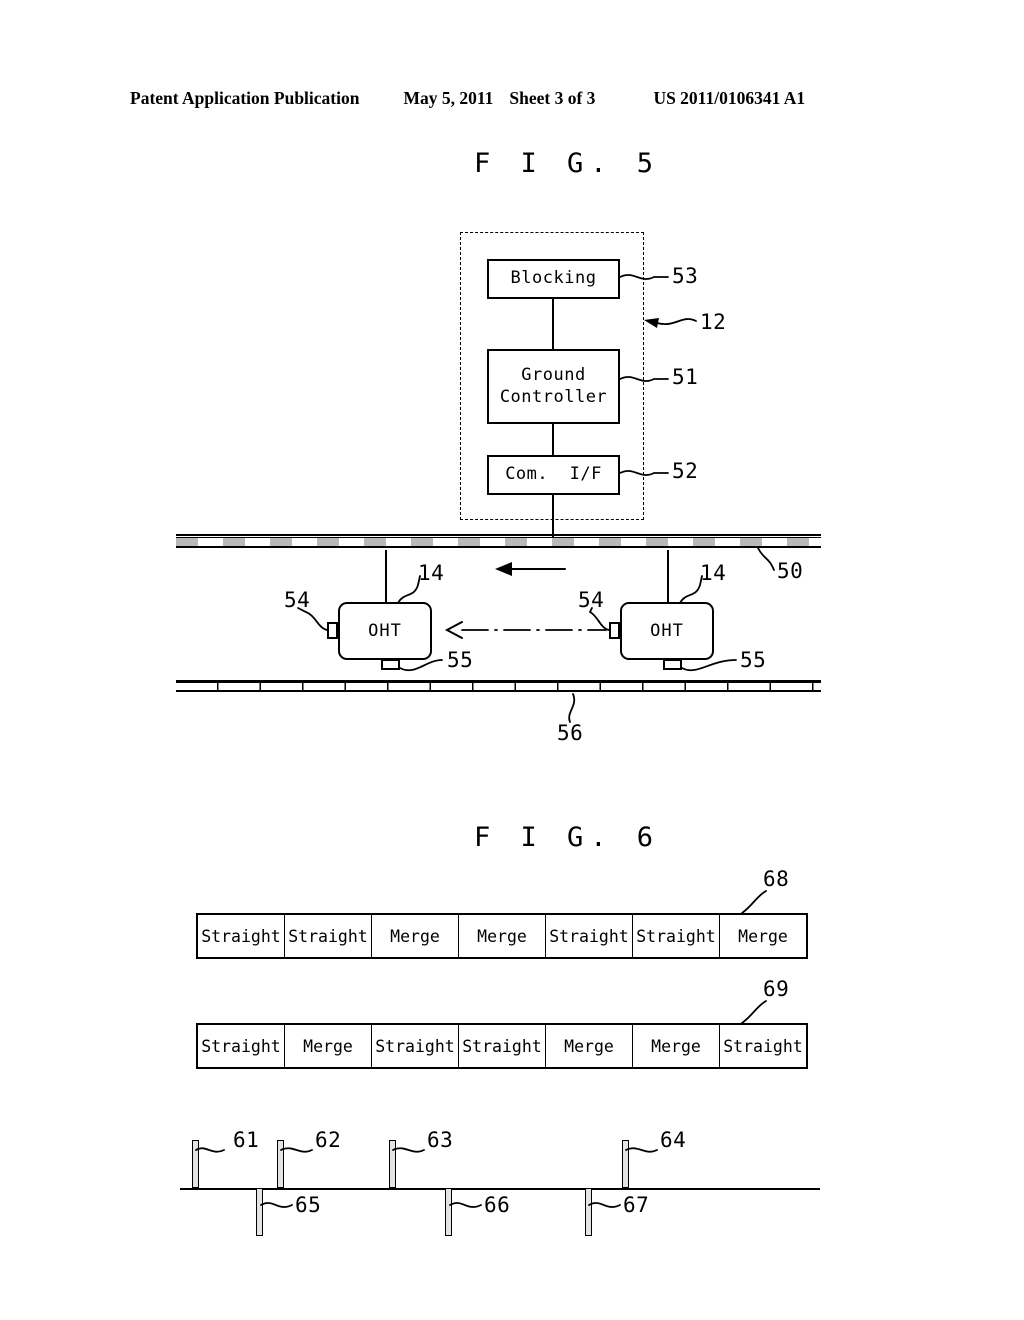 This screenshot has height=1320, width=1024. Describe the element at coordinates (713, 573) in the screenshot. I see `ref-14-right: 14` at that location.